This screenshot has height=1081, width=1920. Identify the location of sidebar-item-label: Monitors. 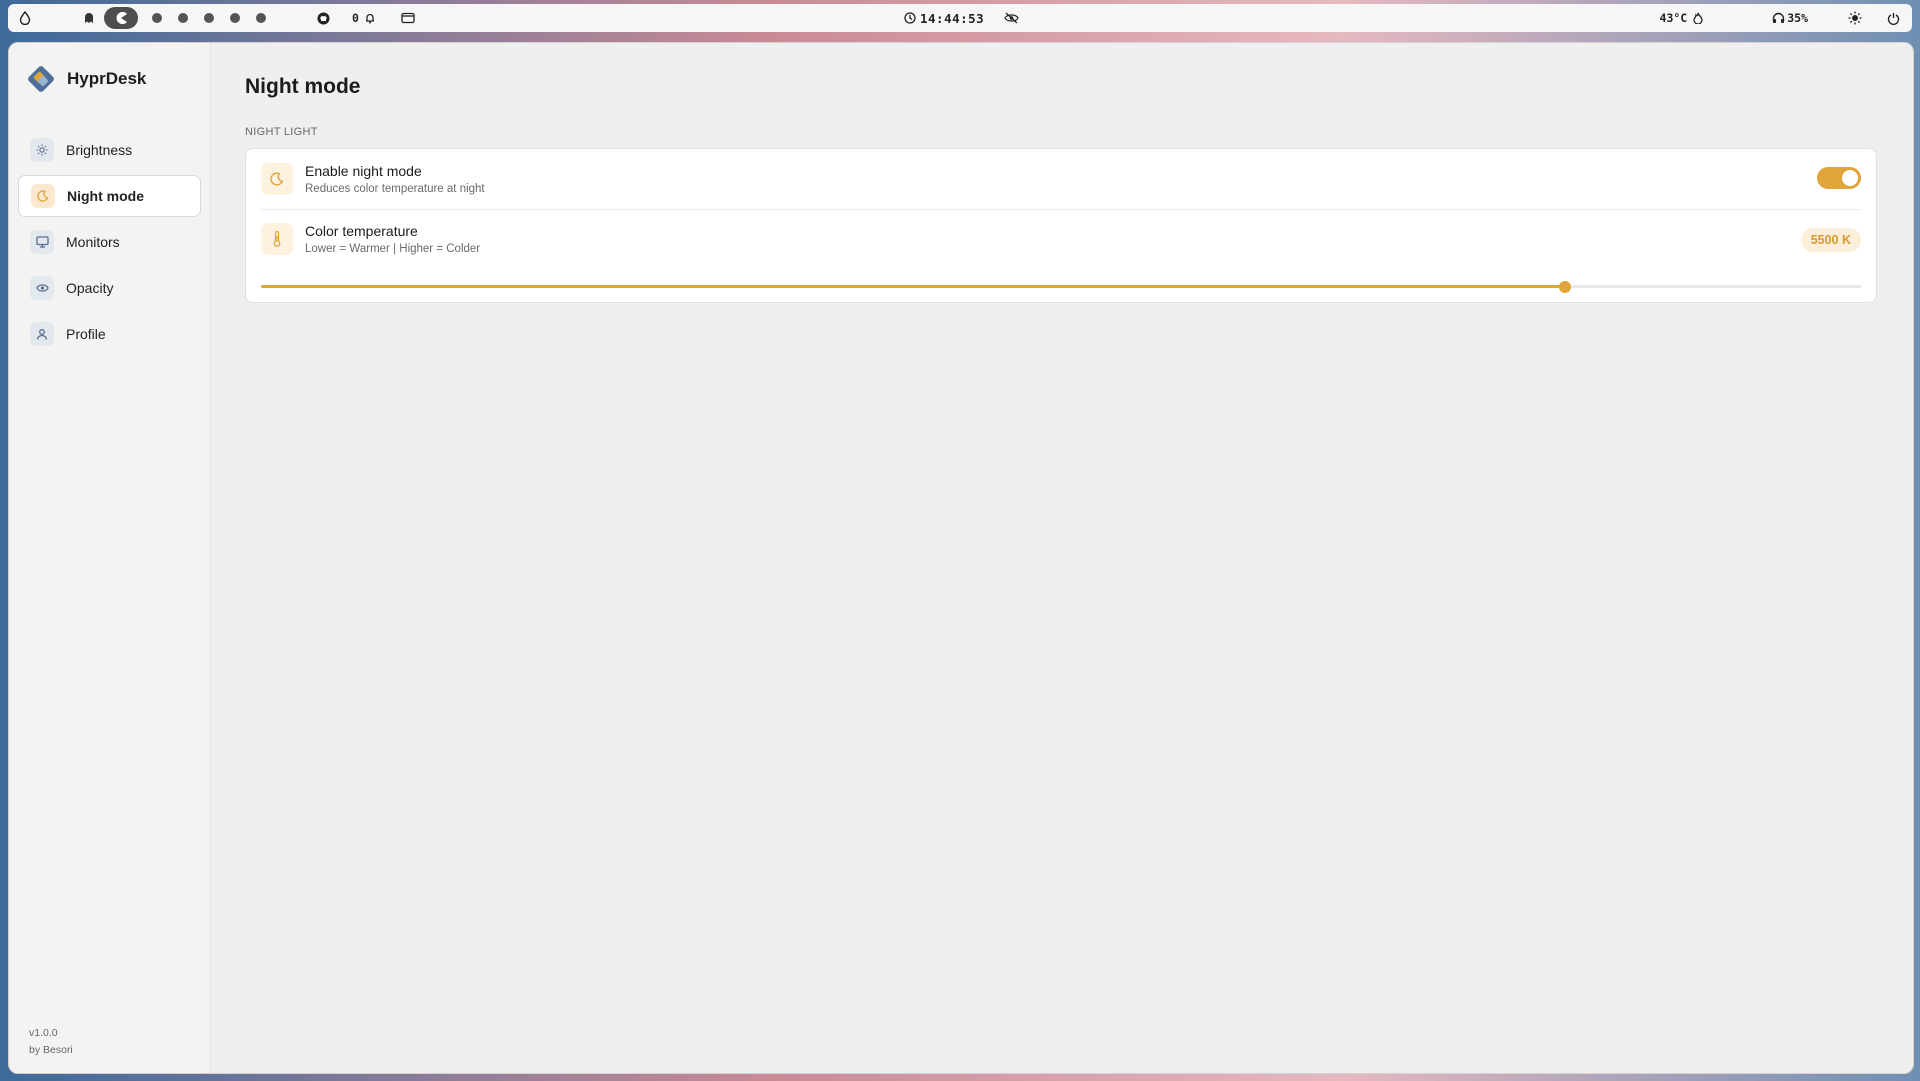
(93, 242).